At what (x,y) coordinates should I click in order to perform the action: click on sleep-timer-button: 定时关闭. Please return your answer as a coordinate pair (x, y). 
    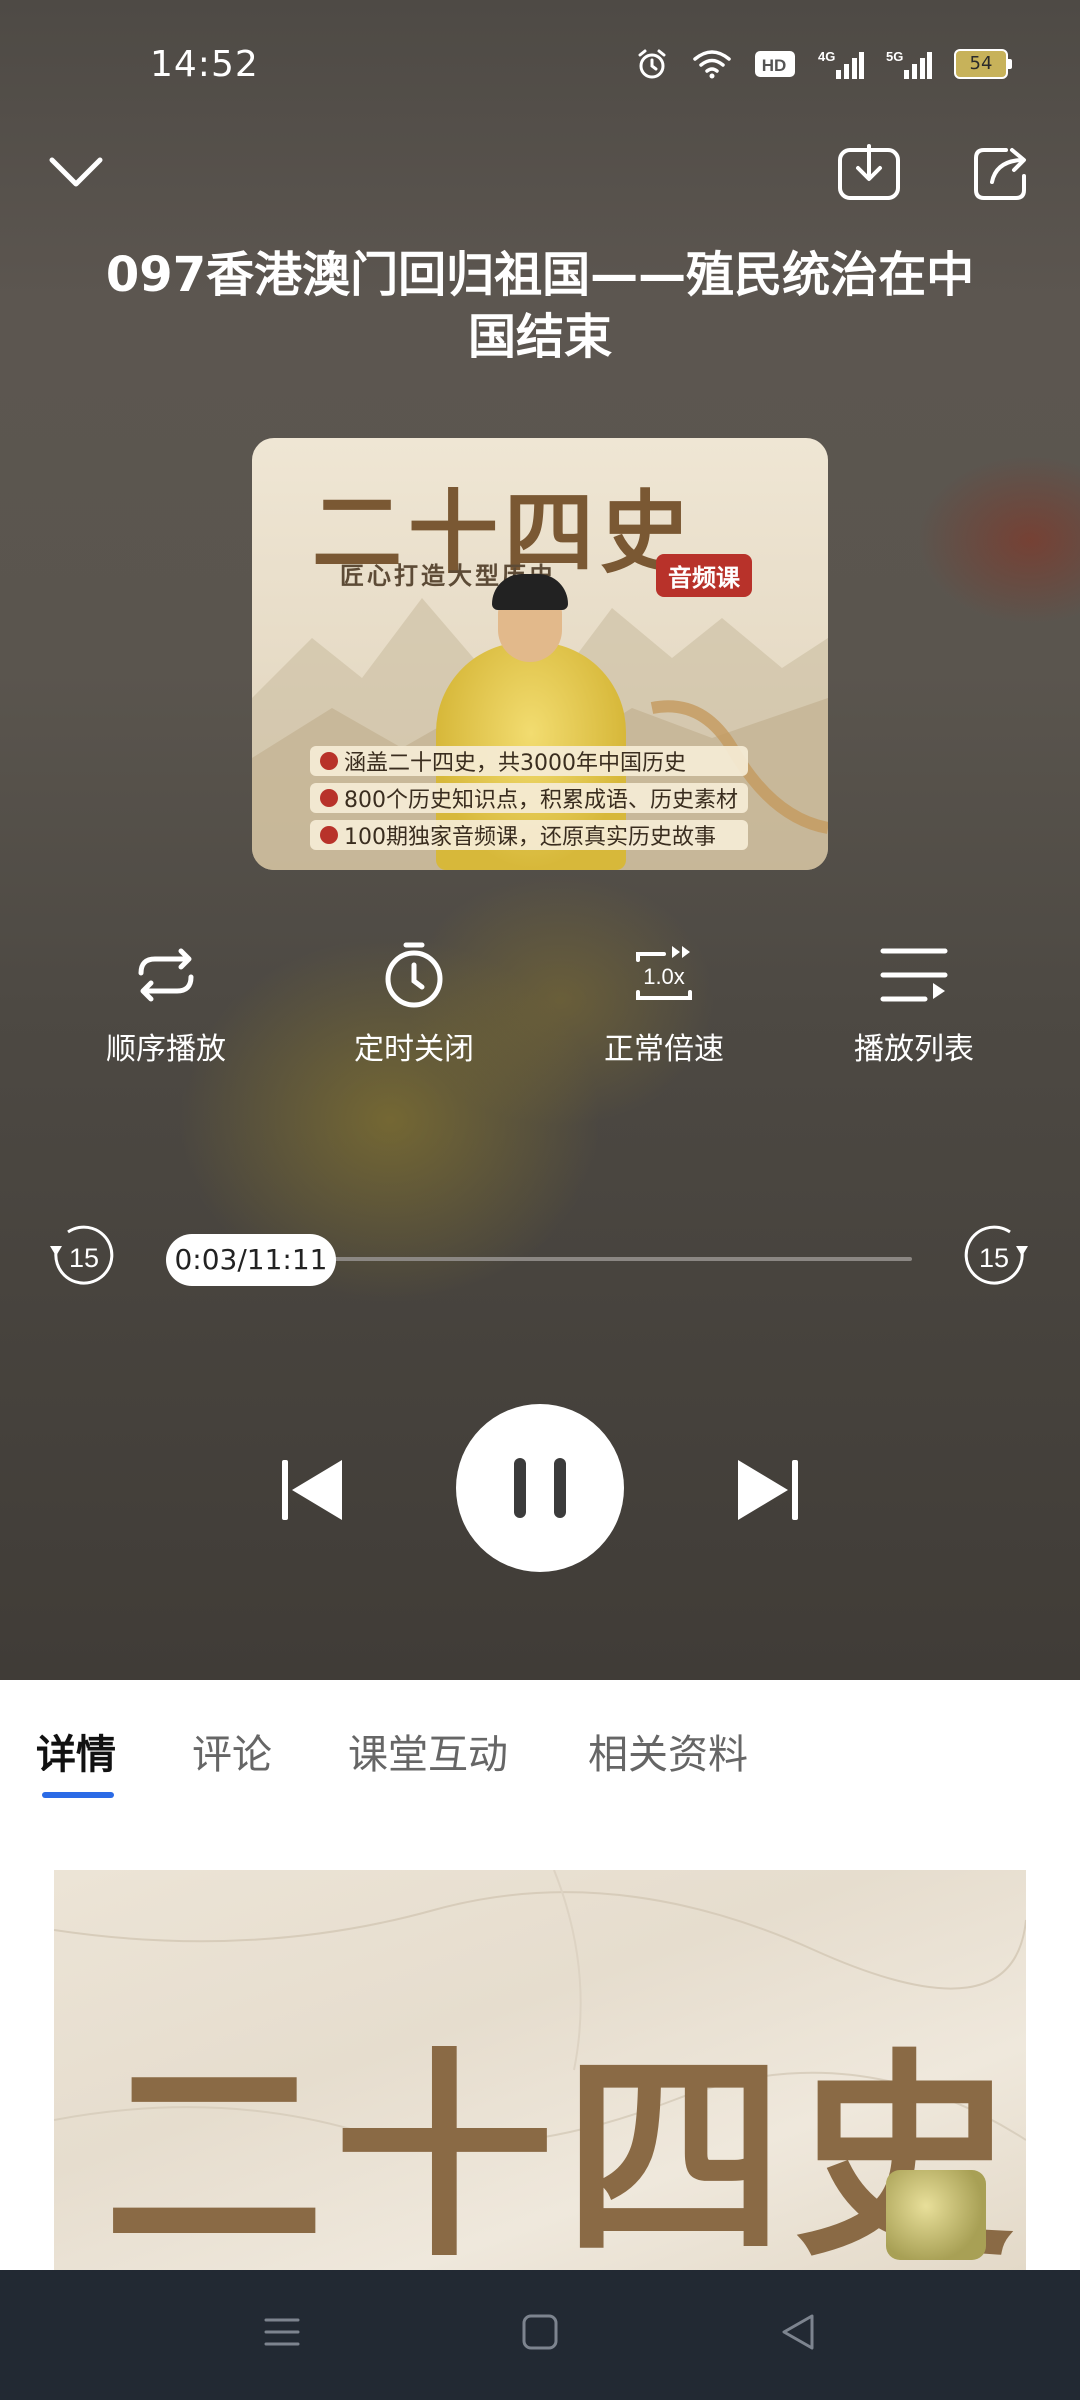
    Looking at the image, I should click on (414, 1004).